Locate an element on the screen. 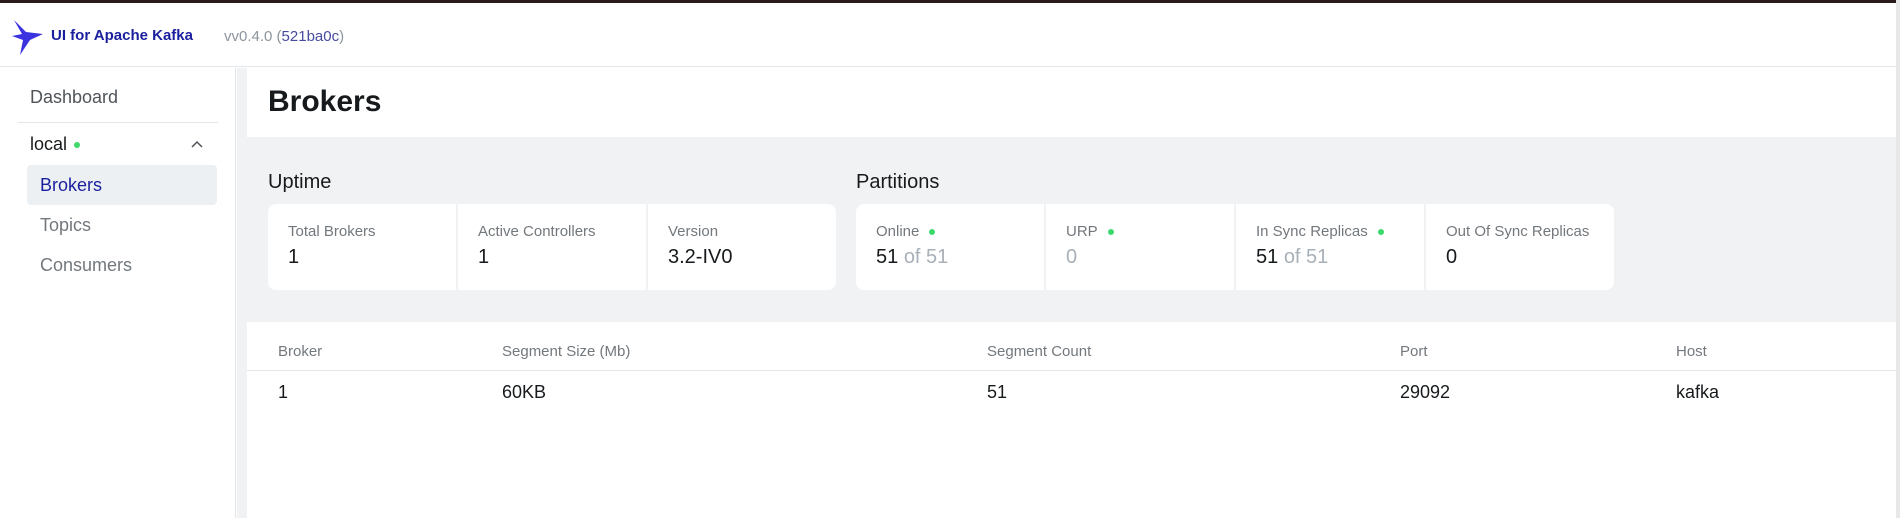  cell-broker-id: 1 is located at coordinates (283, 392).